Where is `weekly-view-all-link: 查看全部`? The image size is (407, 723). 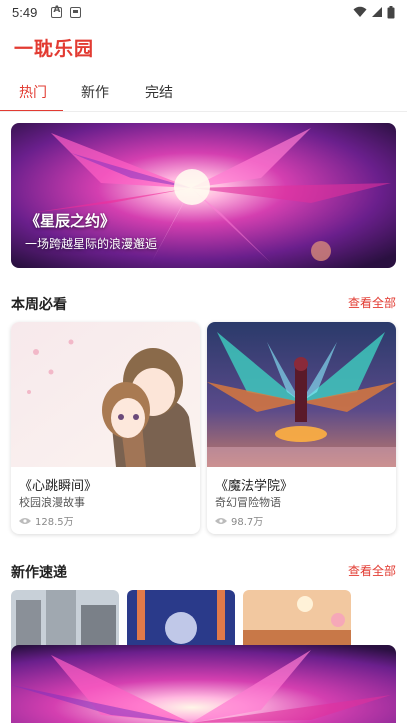
weekly-view-all-link: 查看全部 is located at coordinates (372, 302).